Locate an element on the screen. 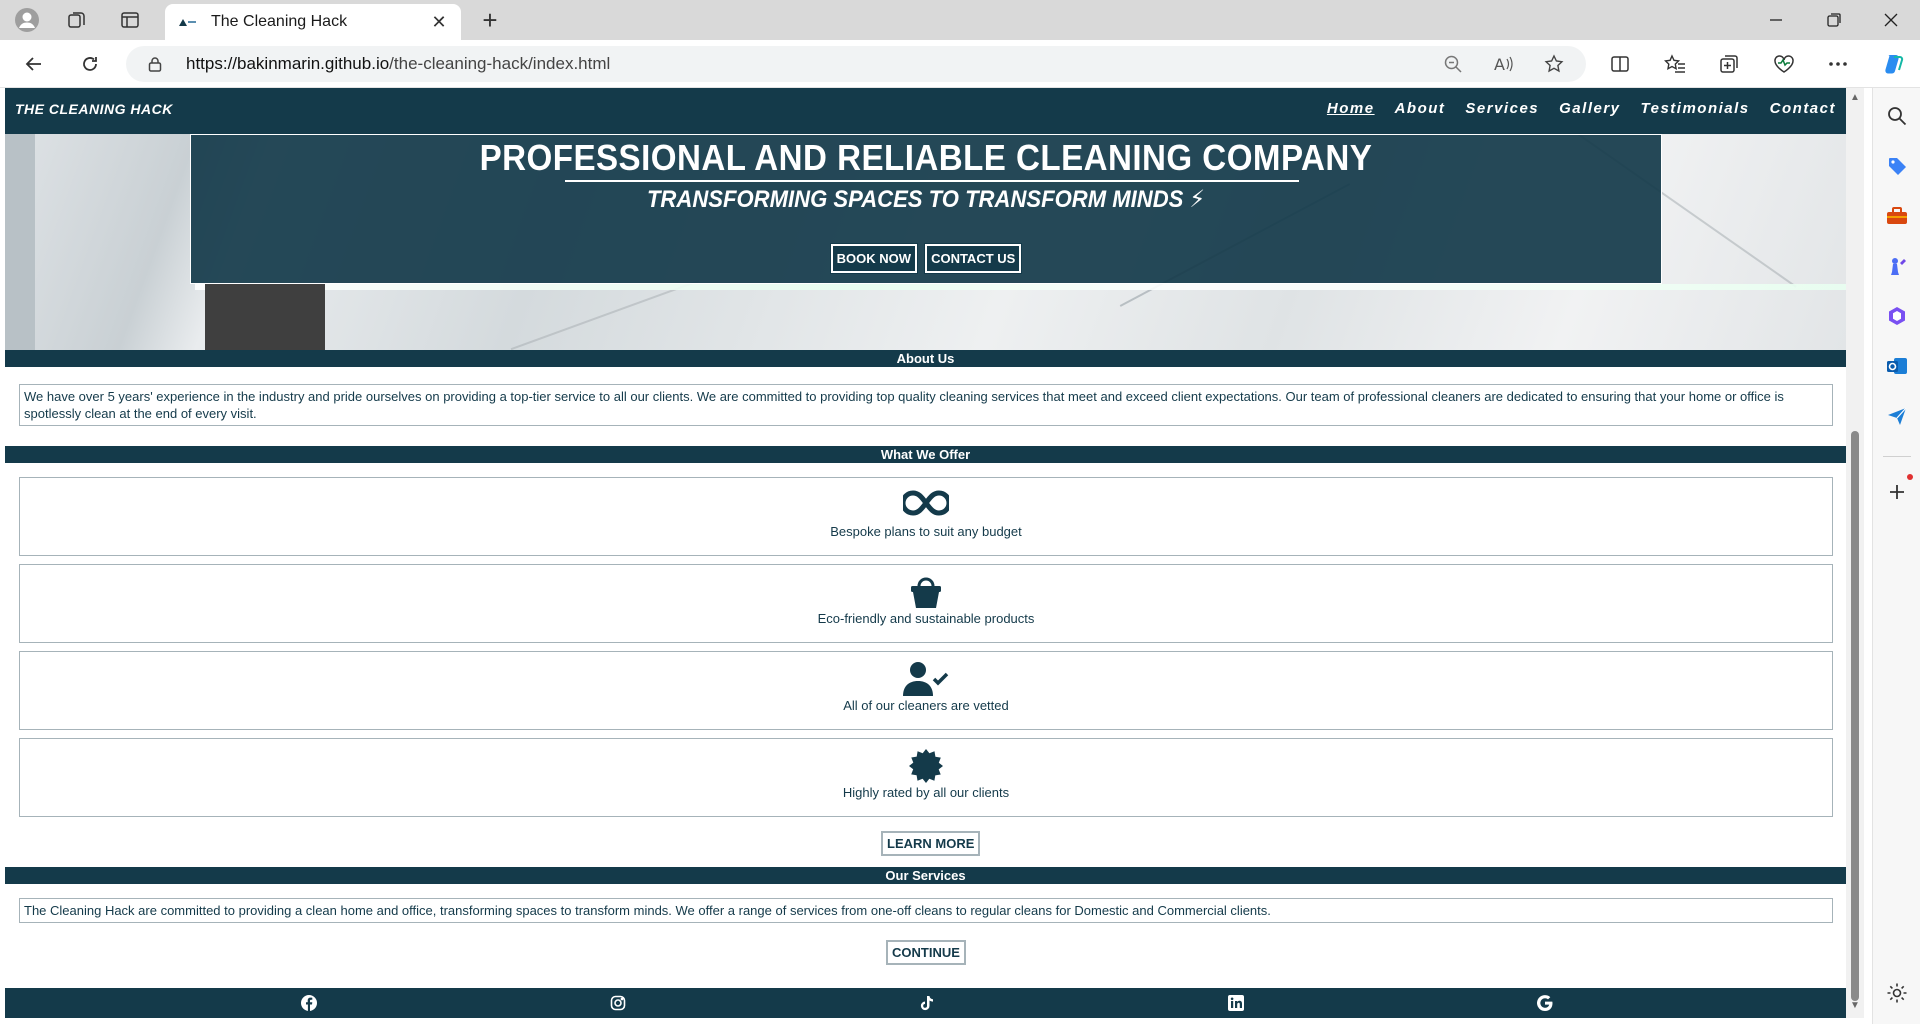  browser-sidebar is located at coordinates (1896, 556).